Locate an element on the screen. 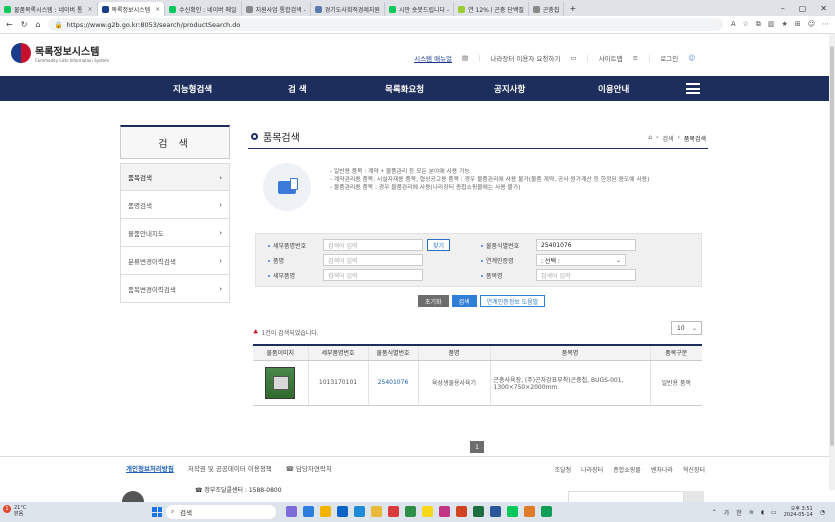  read-aloud-icon: A is located at coordinates (733, 24).